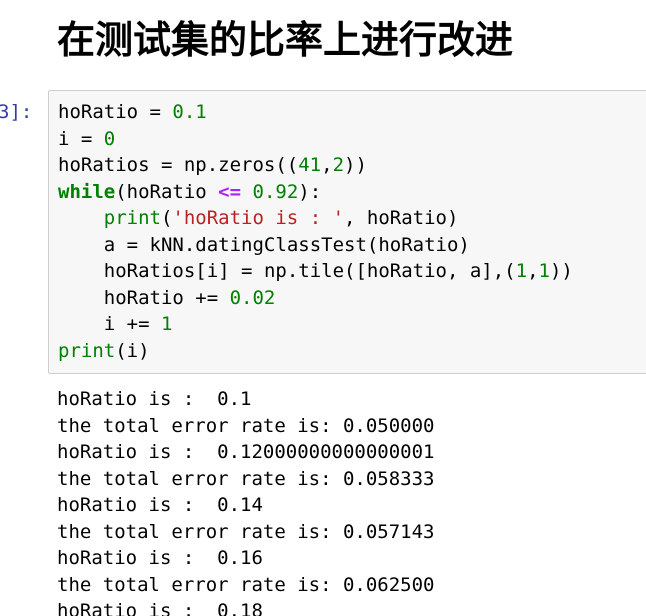 This screenshot has height=616, width=646. I want to click on code-token: a, so click(115, 244).